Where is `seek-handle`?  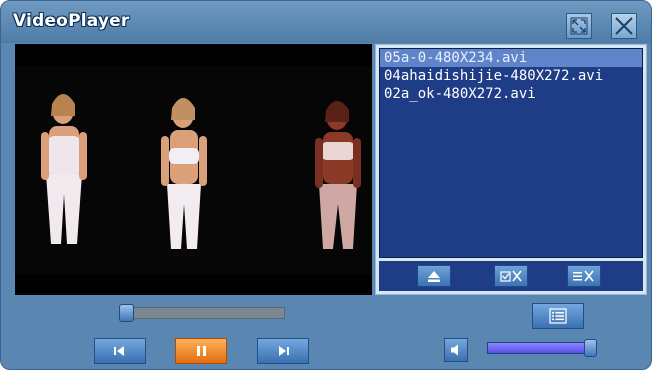 seek-handle is located at coordinates (126, 313).